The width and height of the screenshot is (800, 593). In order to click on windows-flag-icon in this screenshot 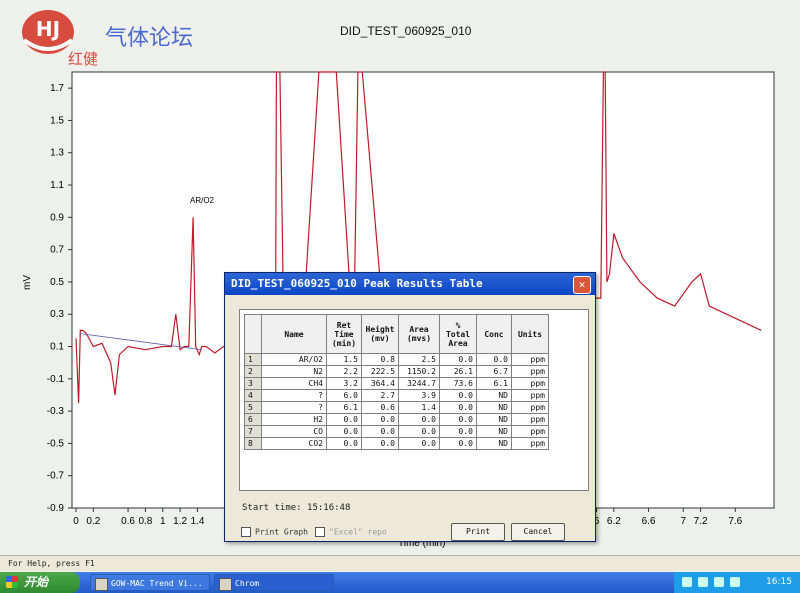, I will do `click(12, 582)`.